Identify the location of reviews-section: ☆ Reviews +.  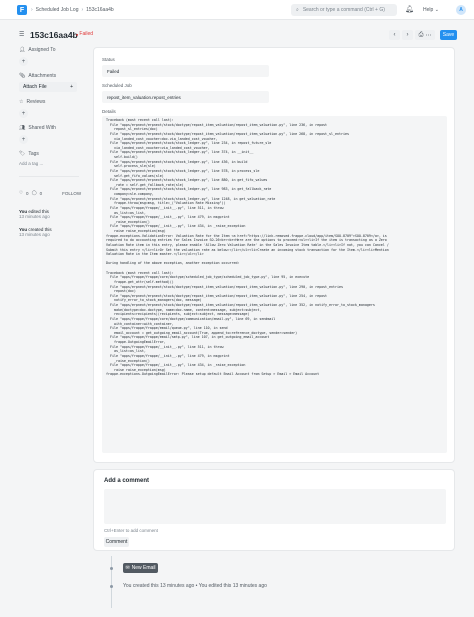
(49, 108).